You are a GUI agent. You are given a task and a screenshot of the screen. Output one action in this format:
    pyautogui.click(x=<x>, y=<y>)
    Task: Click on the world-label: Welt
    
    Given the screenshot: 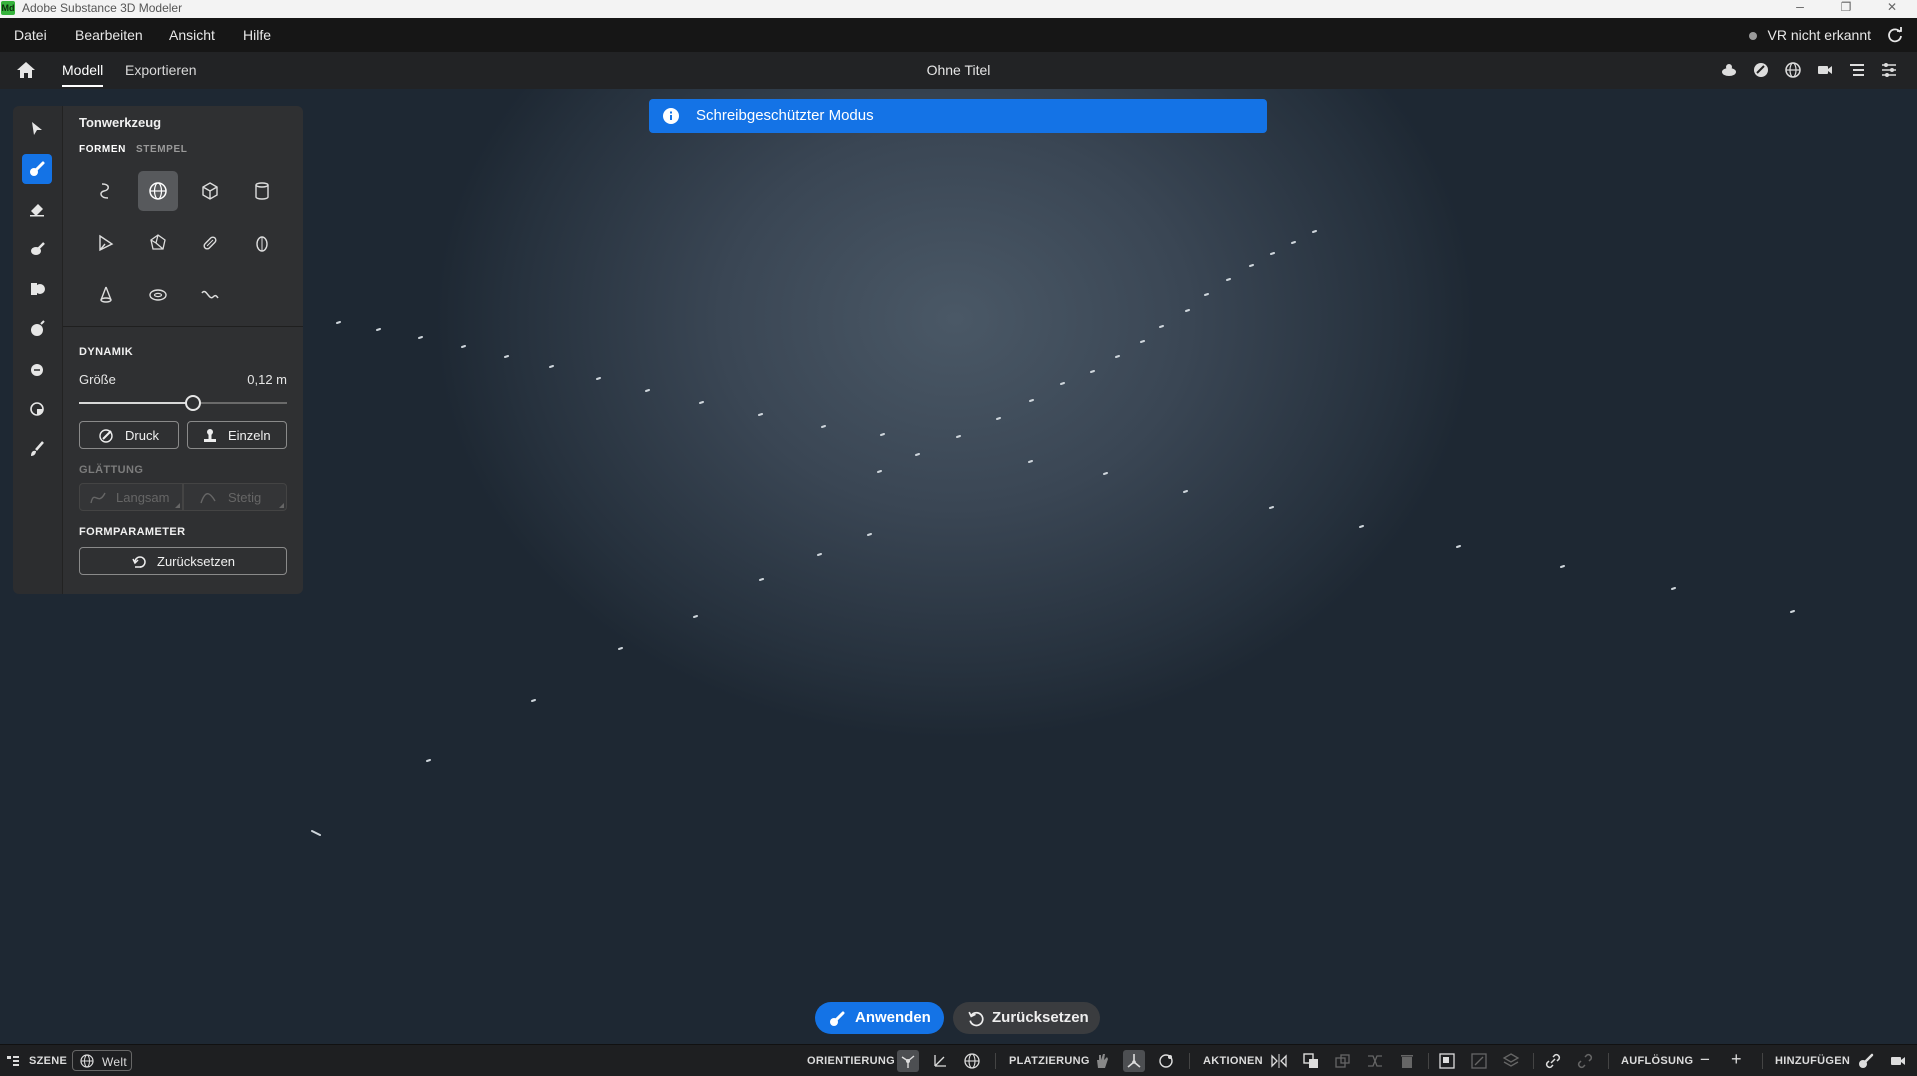 What is the action you would take?
    pyautogui.click(x=114, y=1062)
    